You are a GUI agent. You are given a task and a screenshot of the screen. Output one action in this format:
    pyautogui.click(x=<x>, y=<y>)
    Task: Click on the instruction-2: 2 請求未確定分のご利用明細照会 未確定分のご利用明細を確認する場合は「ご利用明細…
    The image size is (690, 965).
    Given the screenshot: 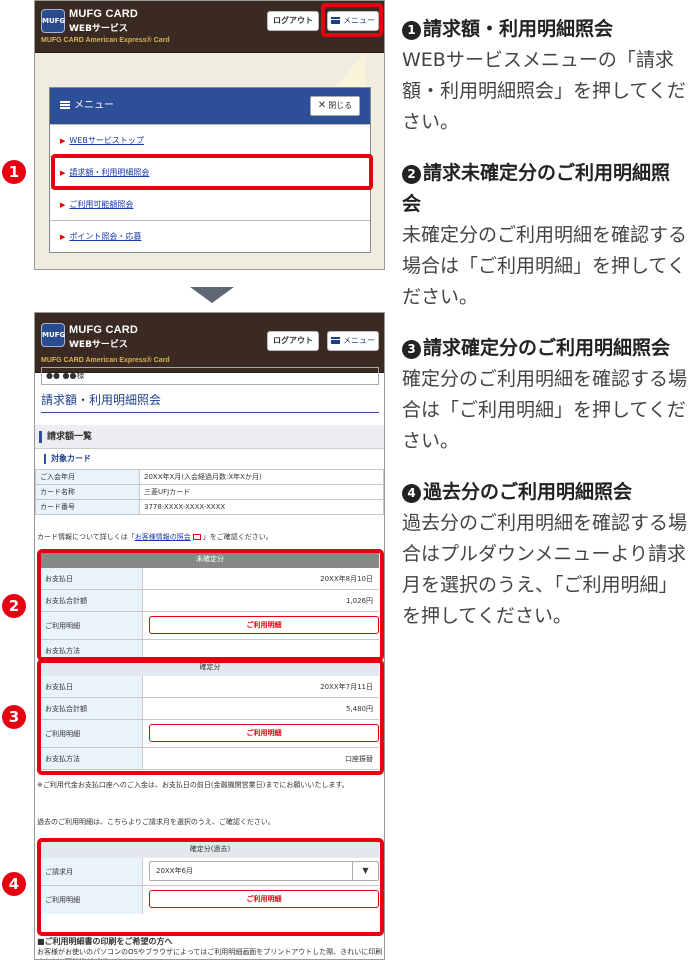 What is the action you would take?
    pyautogui.click(x=545, y=235)
    